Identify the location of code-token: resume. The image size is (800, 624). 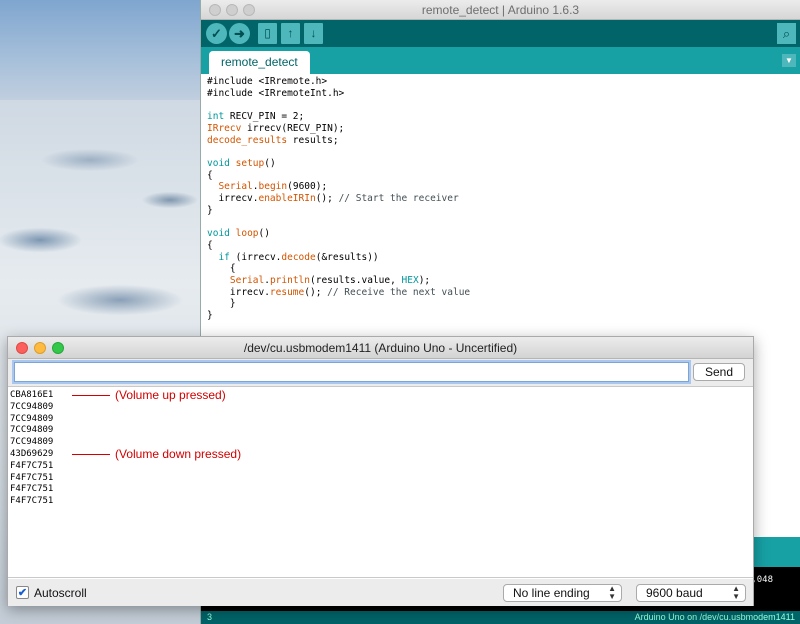
(287, 292).